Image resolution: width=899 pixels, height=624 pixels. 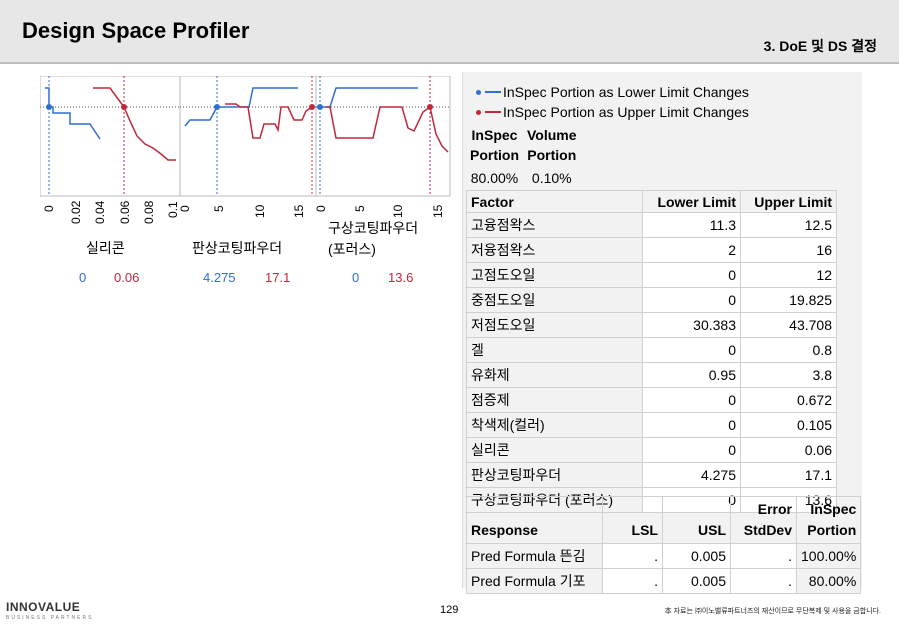 What do you see at coordinates (478, 92) in the screenshot?
I see `legend-dot-icon` at bounding box center [478, 92].